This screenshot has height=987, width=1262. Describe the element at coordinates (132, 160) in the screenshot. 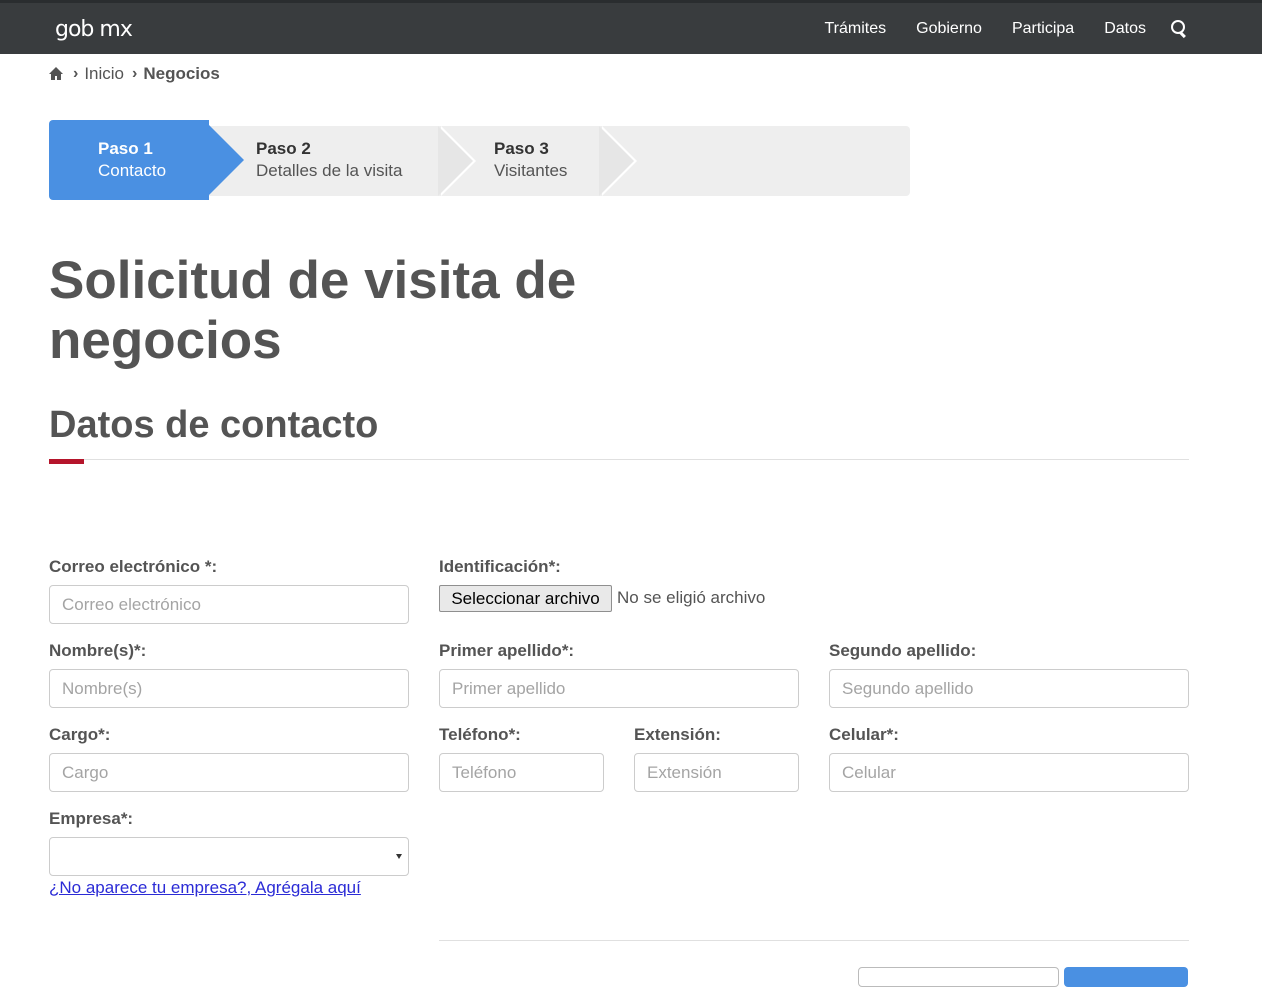

I see `step-1-text: Paso 1 Contacto` at that location.